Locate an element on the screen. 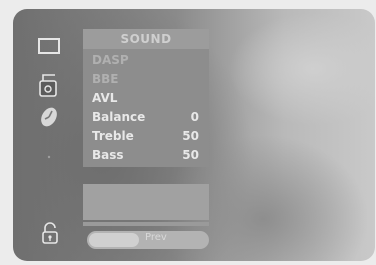 Image resolution: width=376 pixels, height=265 pixels. menu-item-label: Treble is located at coordinates (113, 136).